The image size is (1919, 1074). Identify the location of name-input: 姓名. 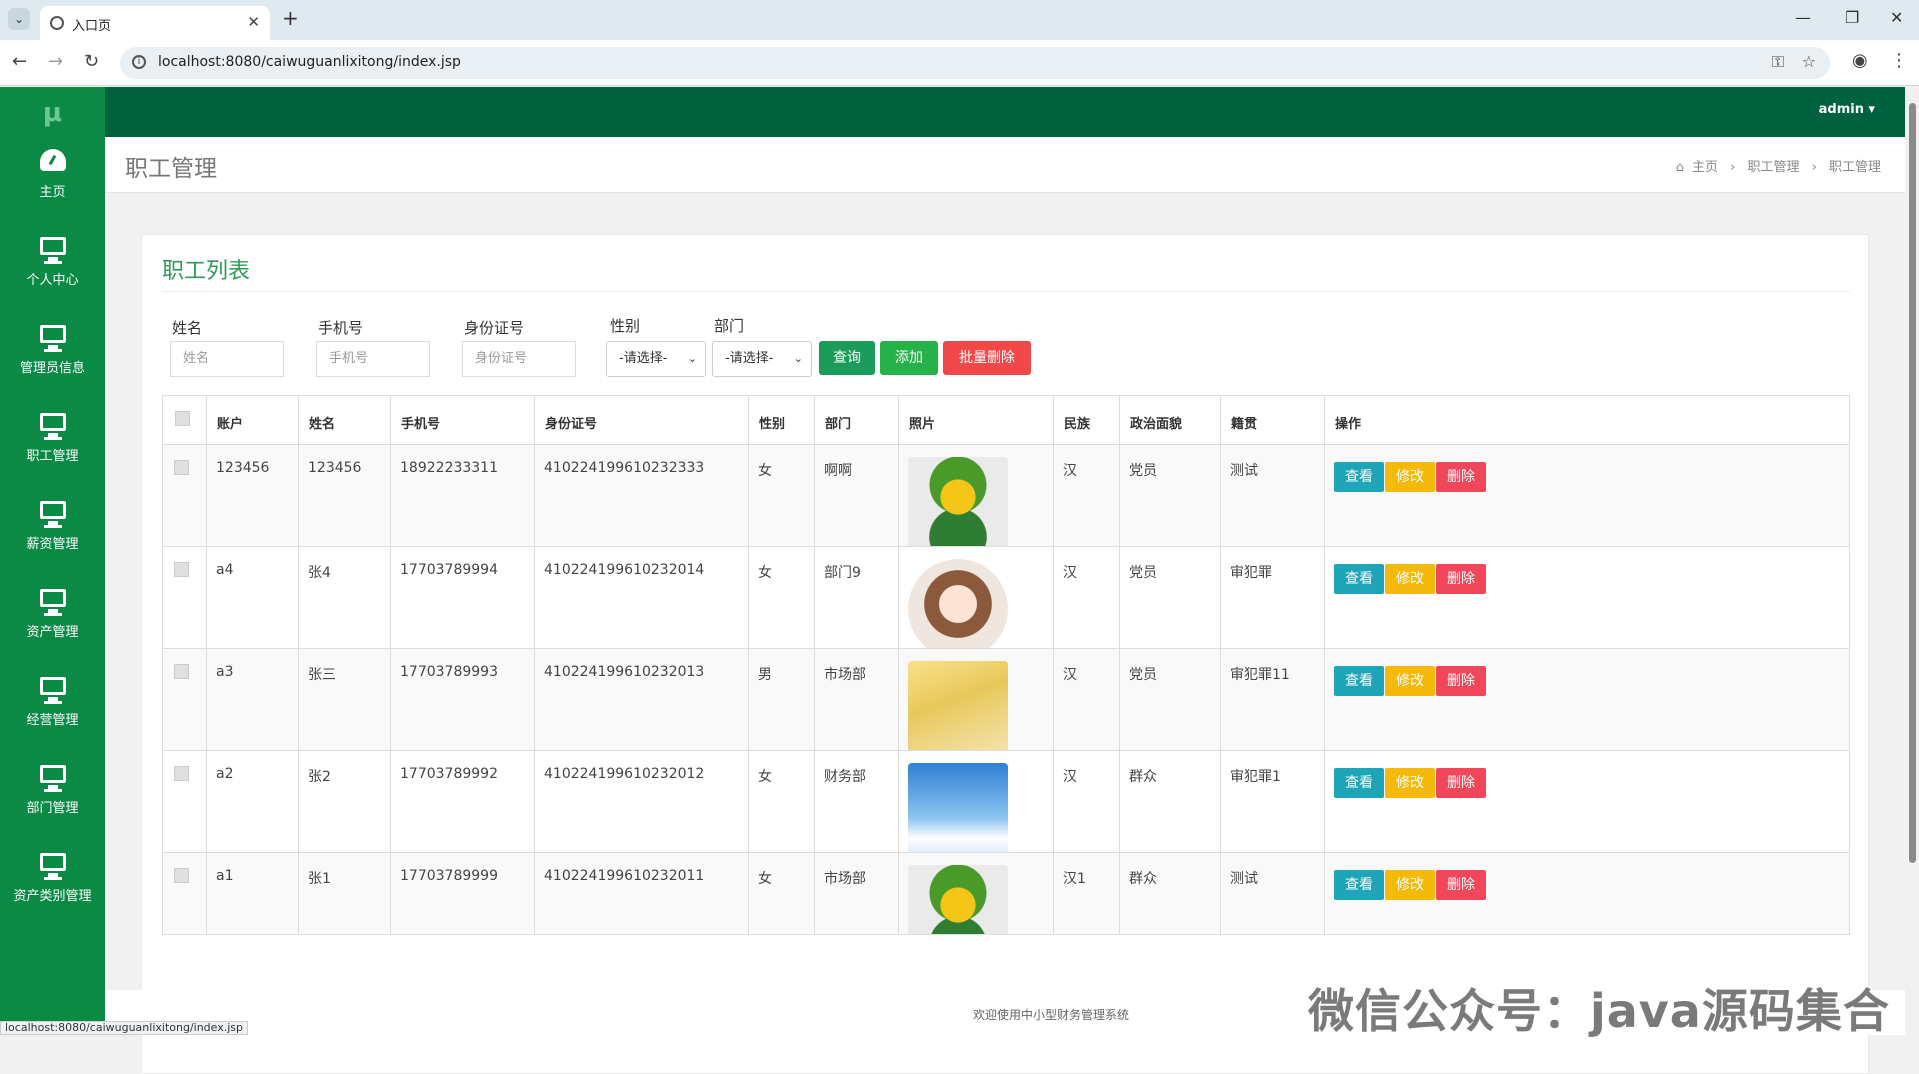
(227, 359).